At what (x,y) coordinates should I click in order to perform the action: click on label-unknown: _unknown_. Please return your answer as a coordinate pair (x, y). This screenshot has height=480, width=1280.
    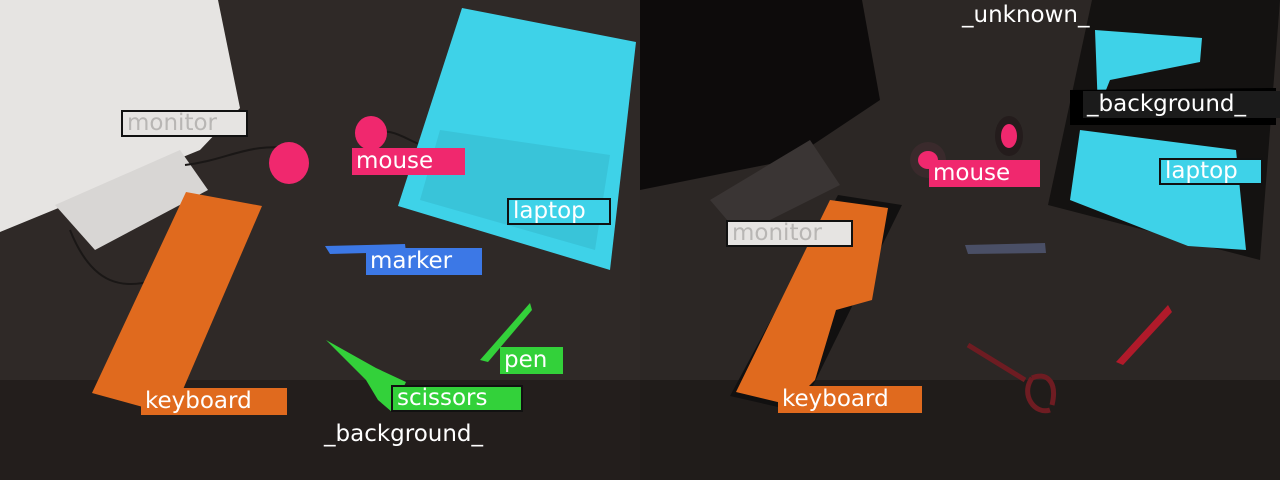
    Looking at the image, I should click on (1026, 15).